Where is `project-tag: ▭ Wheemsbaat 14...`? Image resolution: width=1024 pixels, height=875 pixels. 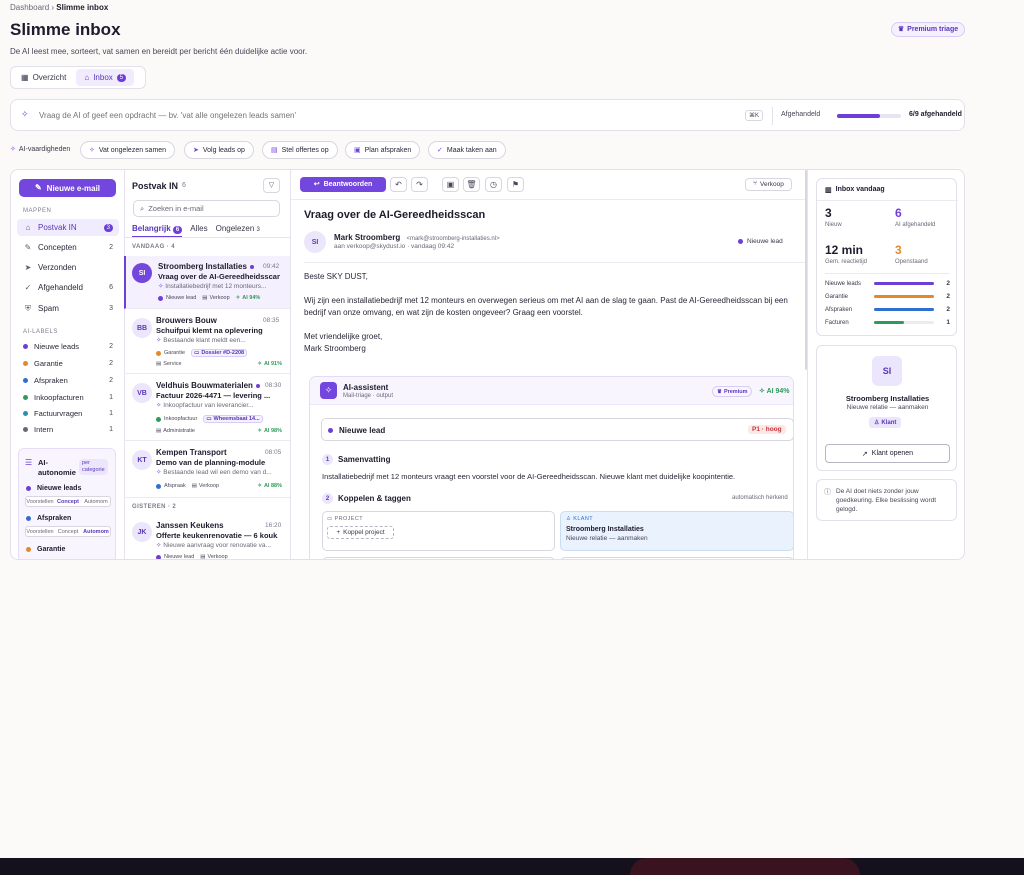 project-tag: ▭ Wheemsbaat 14... is located at coordinates (233, 419).